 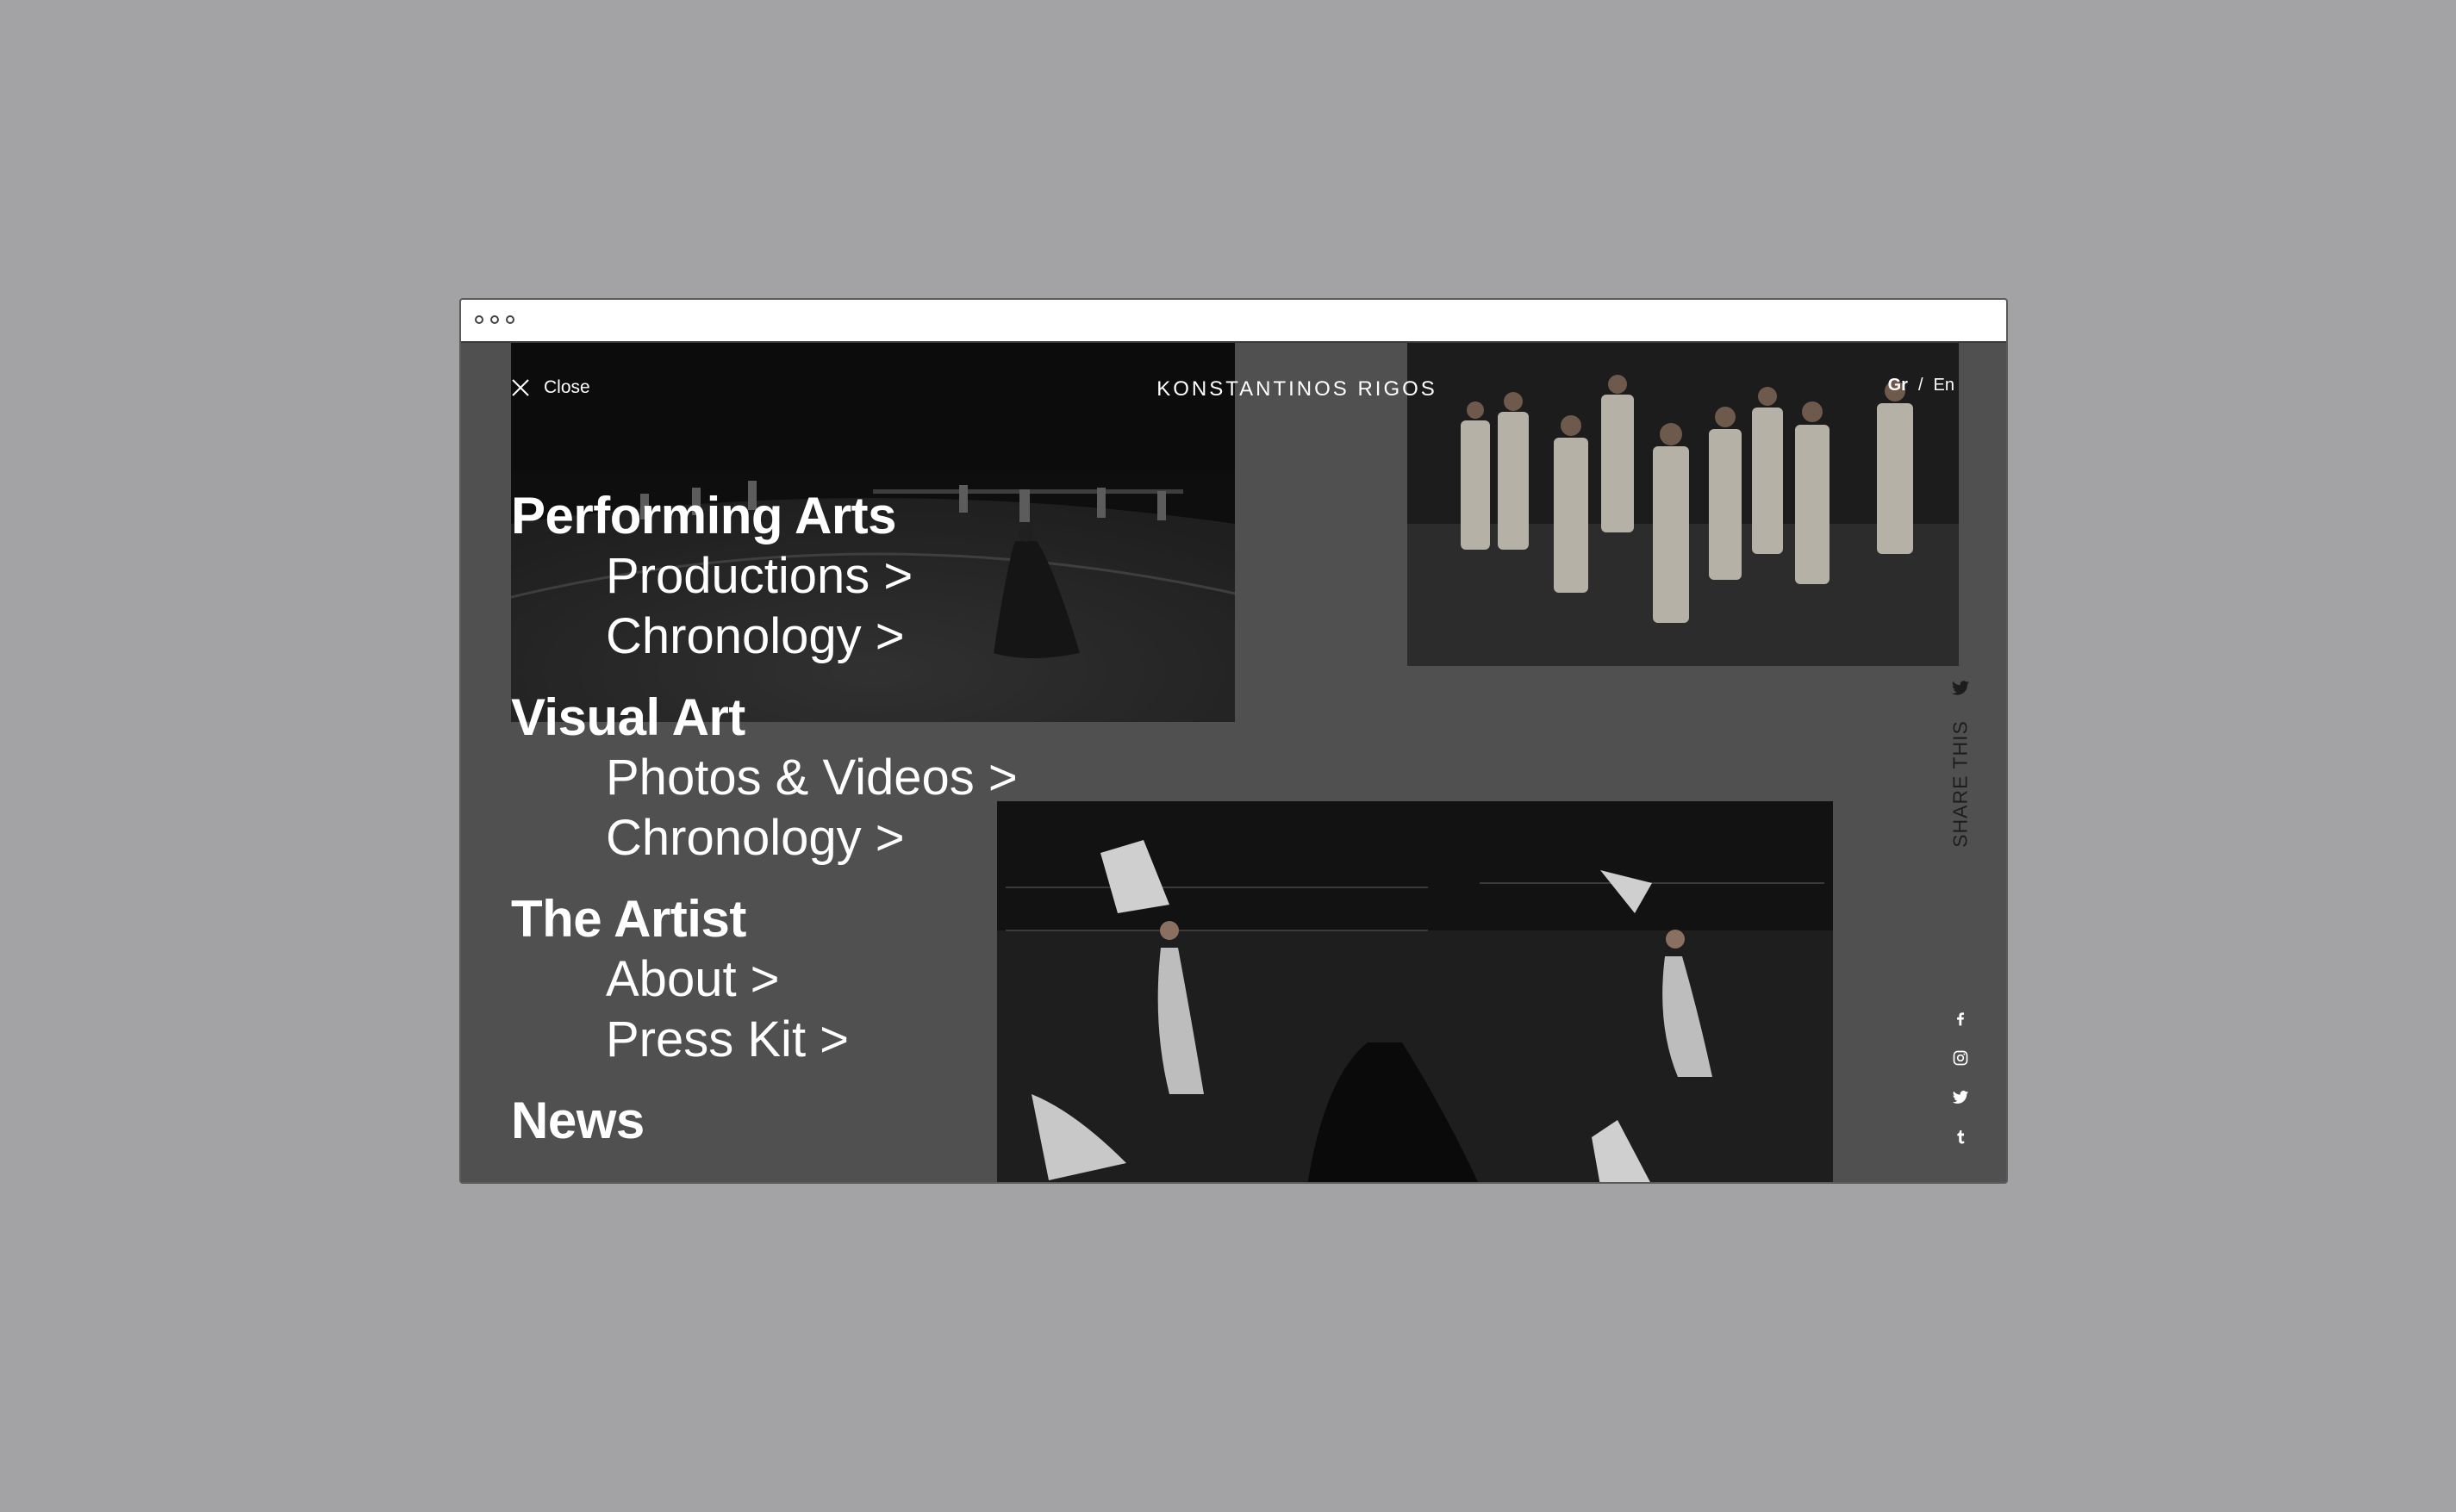 I want to click on browser-titlebar, so click(x=1233, y=322).